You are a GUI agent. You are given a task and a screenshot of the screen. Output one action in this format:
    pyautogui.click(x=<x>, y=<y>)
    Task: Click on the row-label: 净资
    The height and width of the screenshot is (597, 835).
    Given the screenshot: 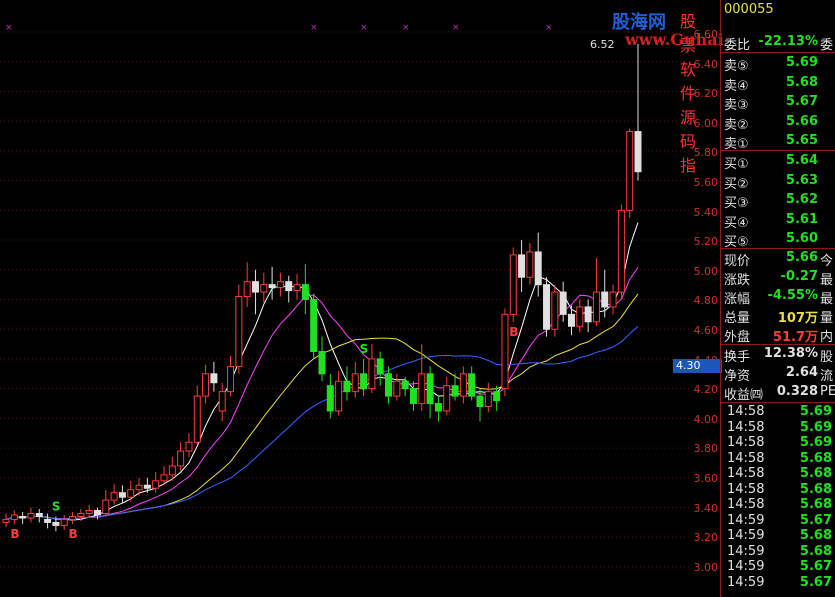 What is the action you would take?
    pyautogui.click(x=737, y=376)
    